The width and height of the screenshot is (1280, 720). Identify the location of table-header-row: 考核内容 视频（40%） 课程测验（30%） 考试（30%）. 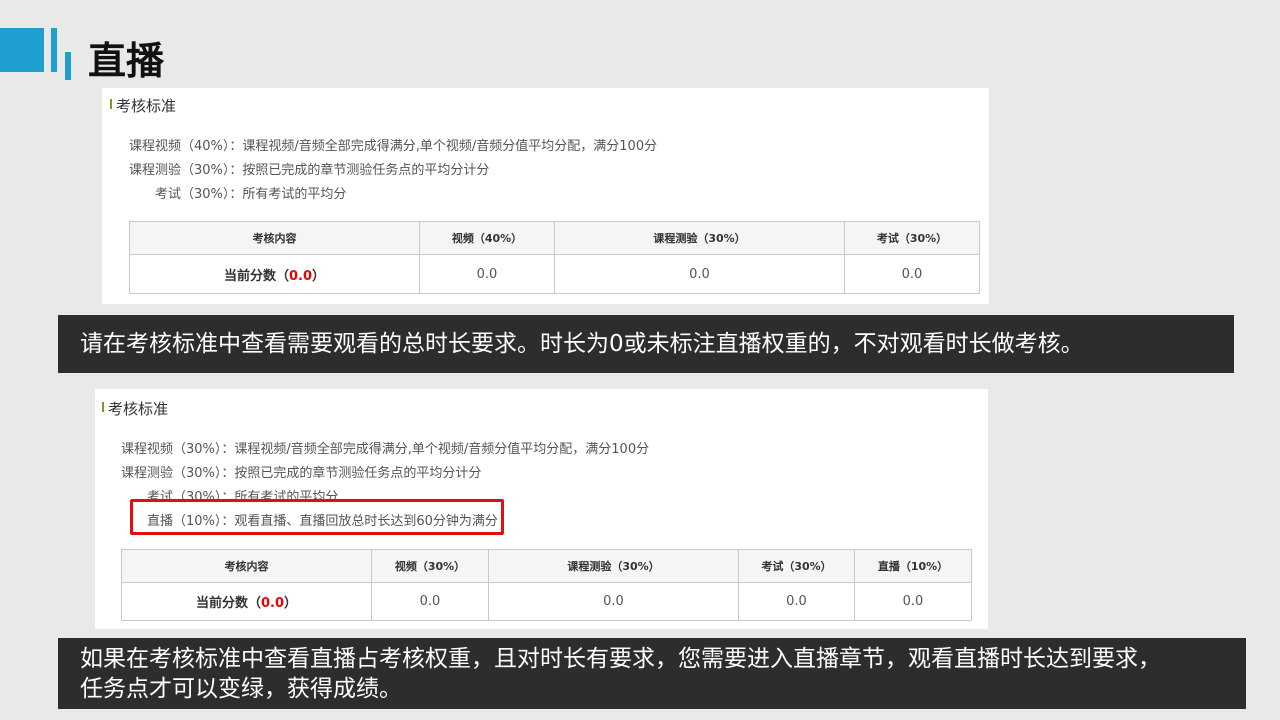
(554, 238).